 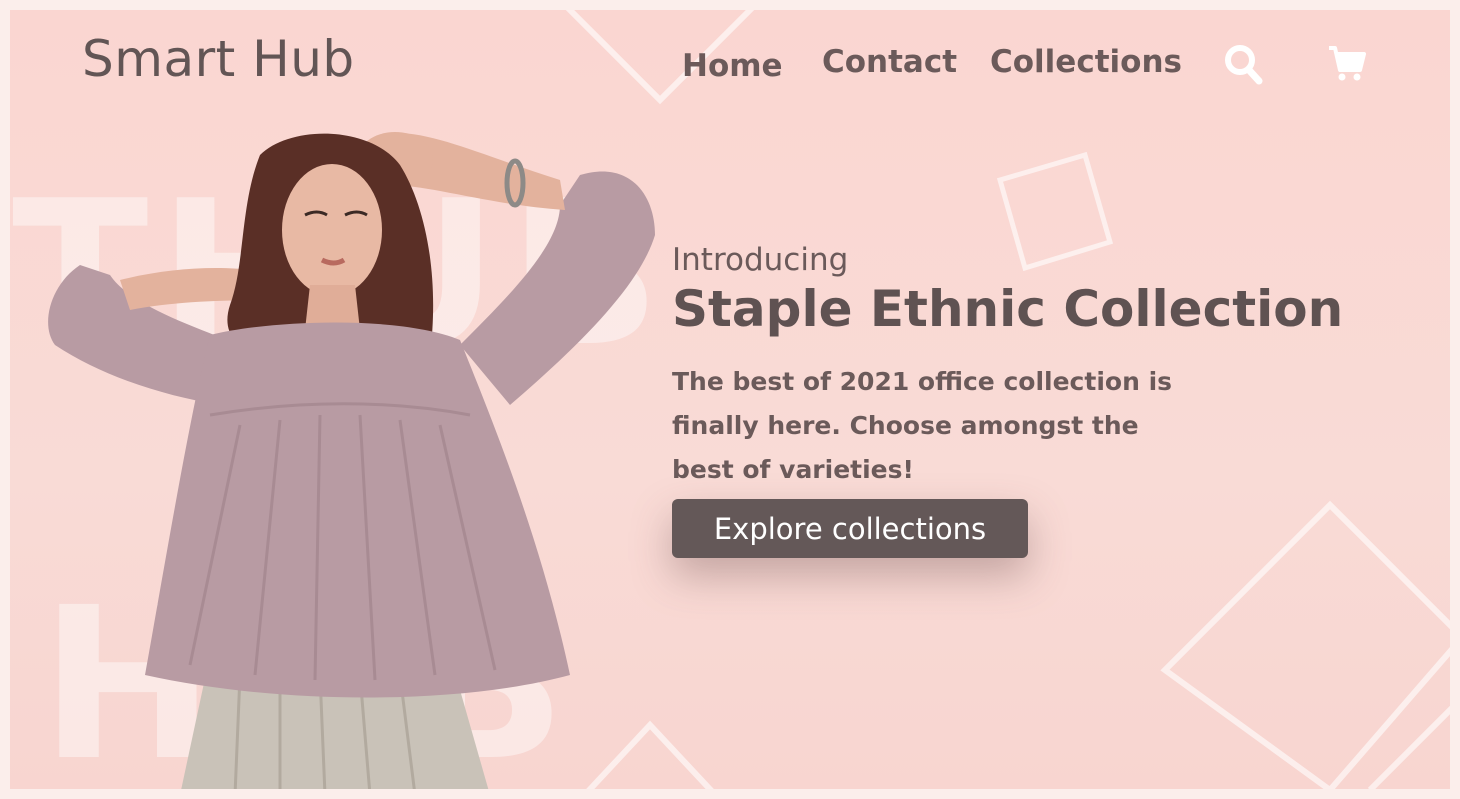 What do you see at coordinates (1086, 62) in the screenshot?
I see `nav-link-collections: Collections` at bounding box center [1086, 62].